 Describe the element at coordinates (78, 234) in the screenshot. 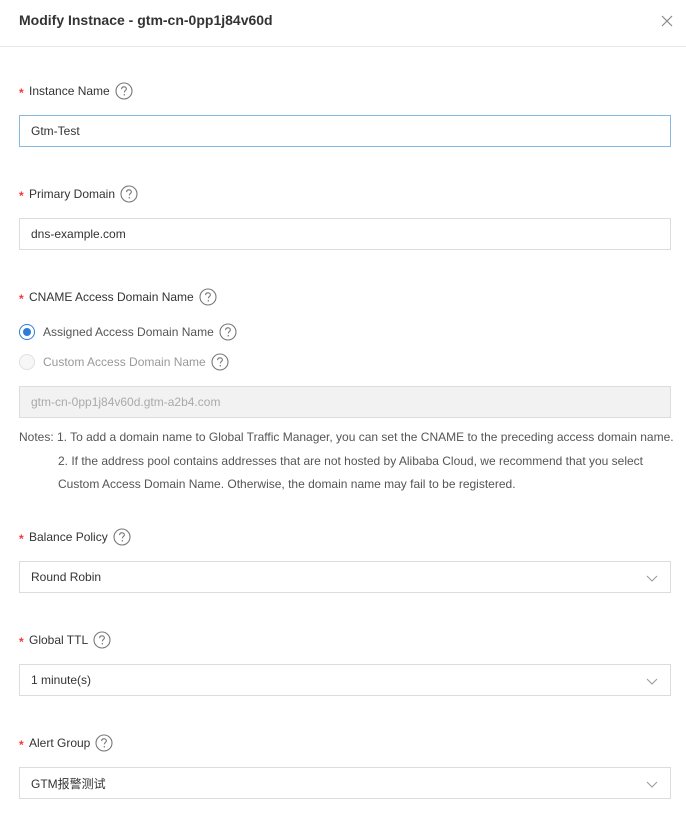

I see `primary-domain-value: dns-example.com` at that location.